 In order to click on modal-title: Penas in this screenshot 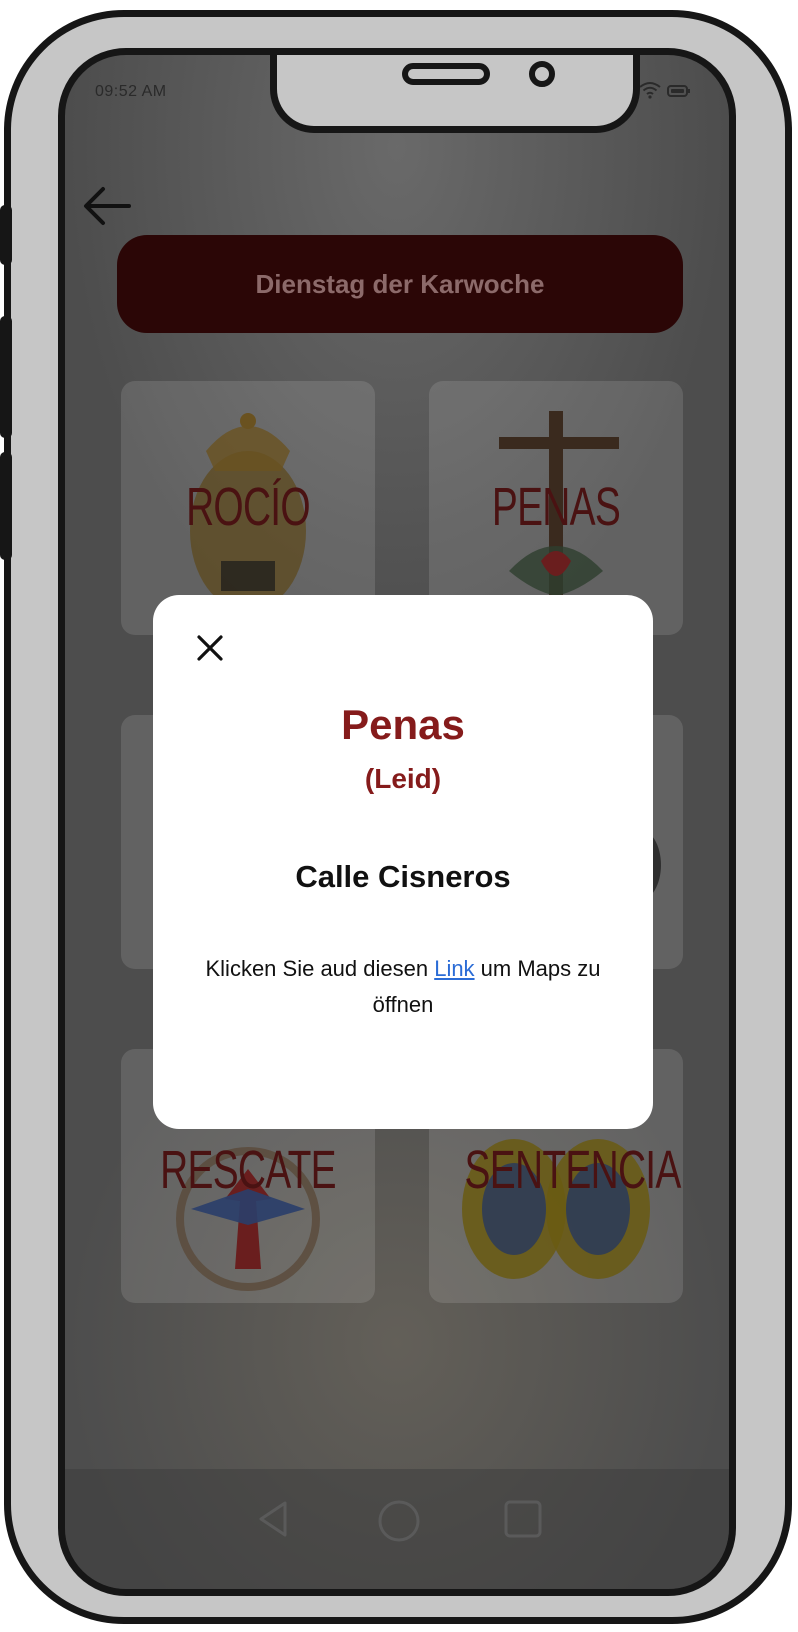, I will do `click(403, 724)`.